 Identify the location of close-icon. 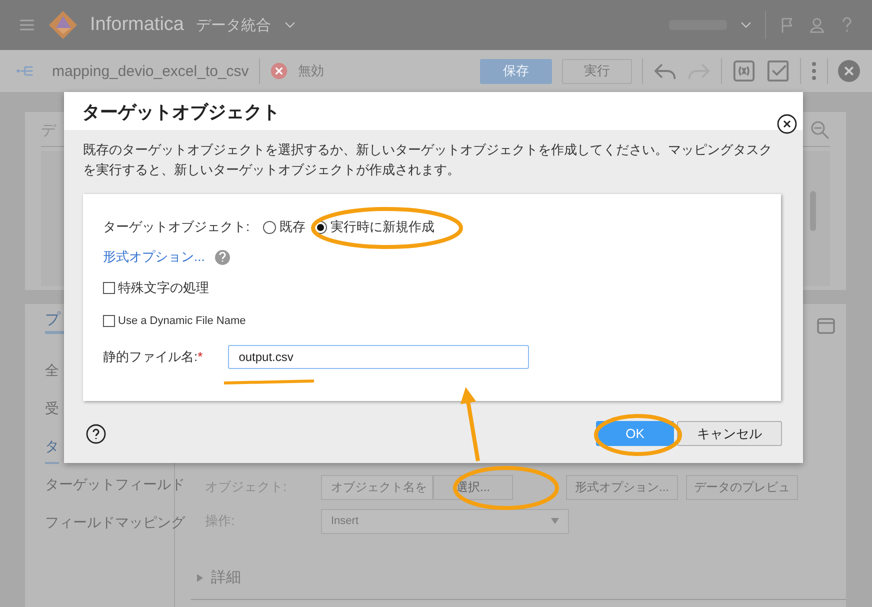
(849, 71).